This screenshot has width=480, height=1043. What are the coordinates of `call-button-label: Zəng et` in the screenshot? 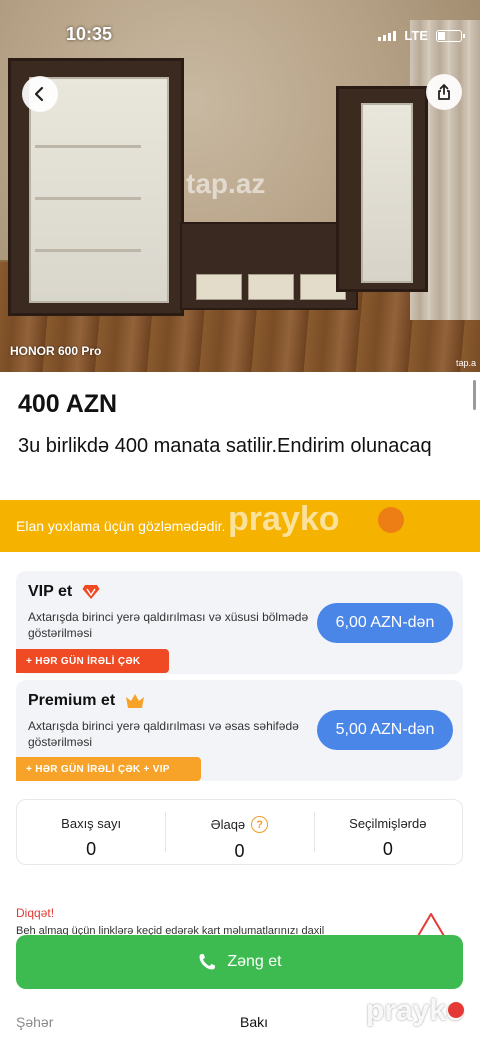 It's located at (254, 961).